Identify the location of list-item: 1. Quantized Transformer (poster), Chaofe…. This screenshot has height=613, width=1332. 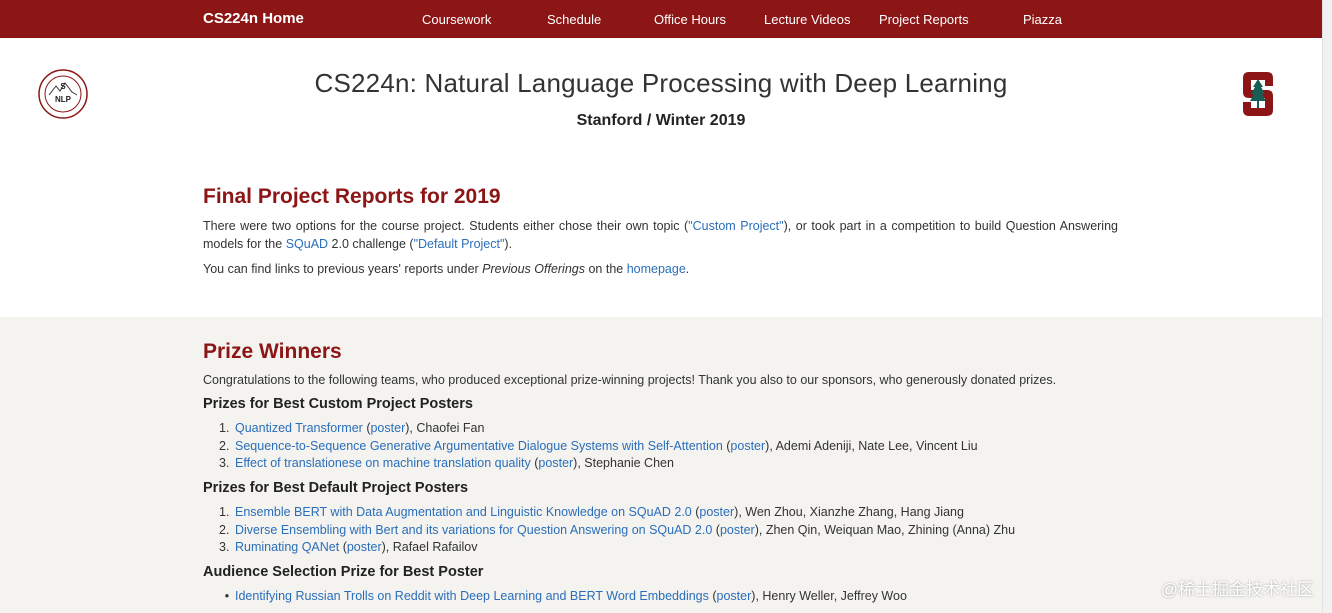
(598, 429).